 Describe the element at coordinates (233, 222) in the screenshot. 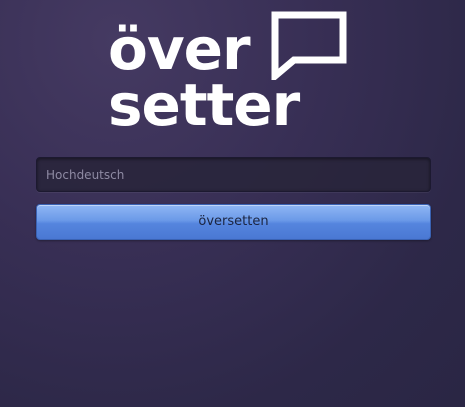

I see `translate-button: översetten` at that location.